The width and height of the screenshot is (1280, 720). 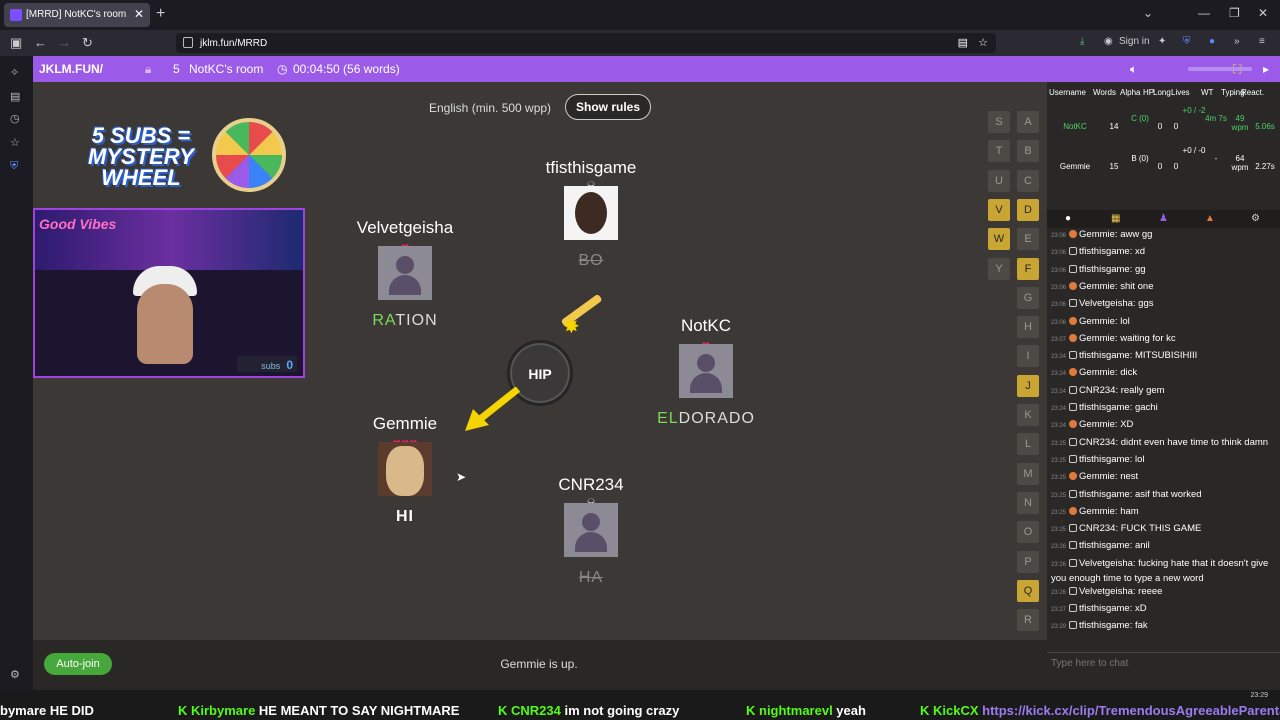 I want to click on close-tab-icon: ✕, so click(x=139, y=14).